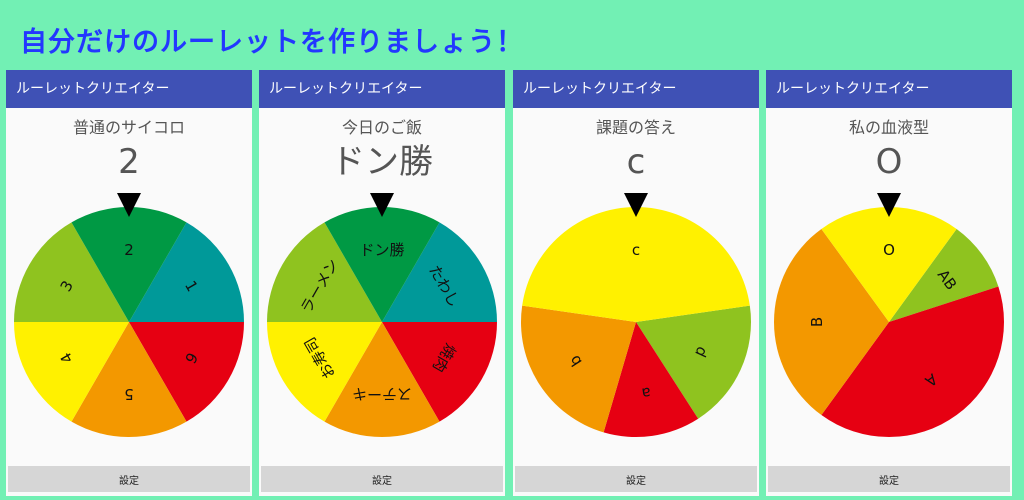  Describe the element at coordinates (129, 394) in the screenshot. I see `segment-label: 5` at that location.